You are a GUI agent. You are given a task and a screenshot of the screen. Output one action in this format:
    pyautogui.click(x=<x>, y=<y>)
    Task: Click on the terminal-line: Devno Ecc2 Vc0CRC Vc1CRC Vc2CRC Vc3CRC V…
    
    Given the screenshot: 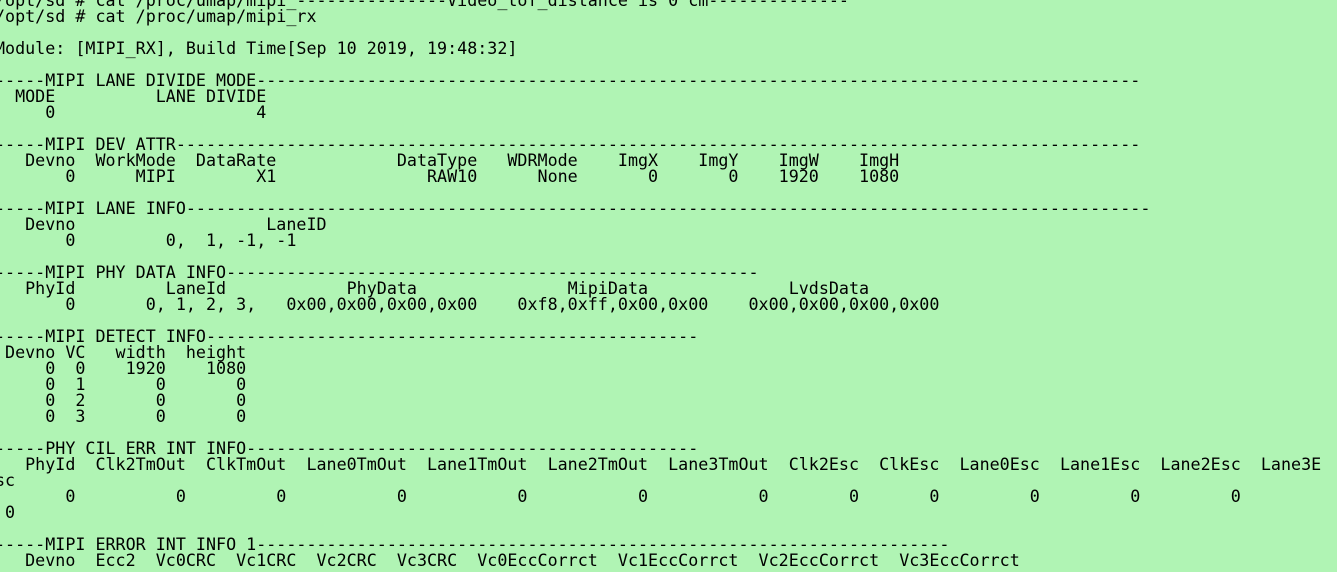 What is the action you would take?
    pyautogui.click(x=510, y=560)
    